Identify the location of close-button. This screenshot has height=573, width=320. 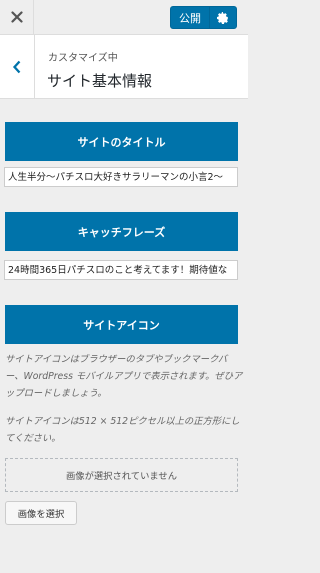
(17, 17).